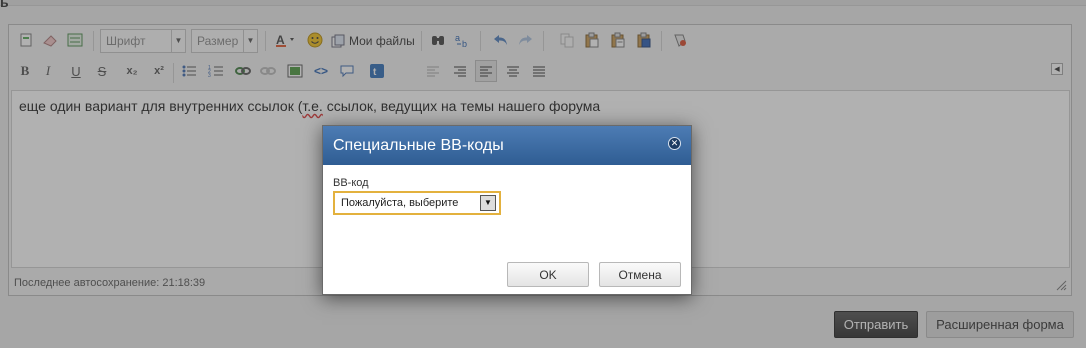 This screenshot has height=348, width=1086. I want to click on dialog-title: Специальные BB-коды, so click(418, 145).